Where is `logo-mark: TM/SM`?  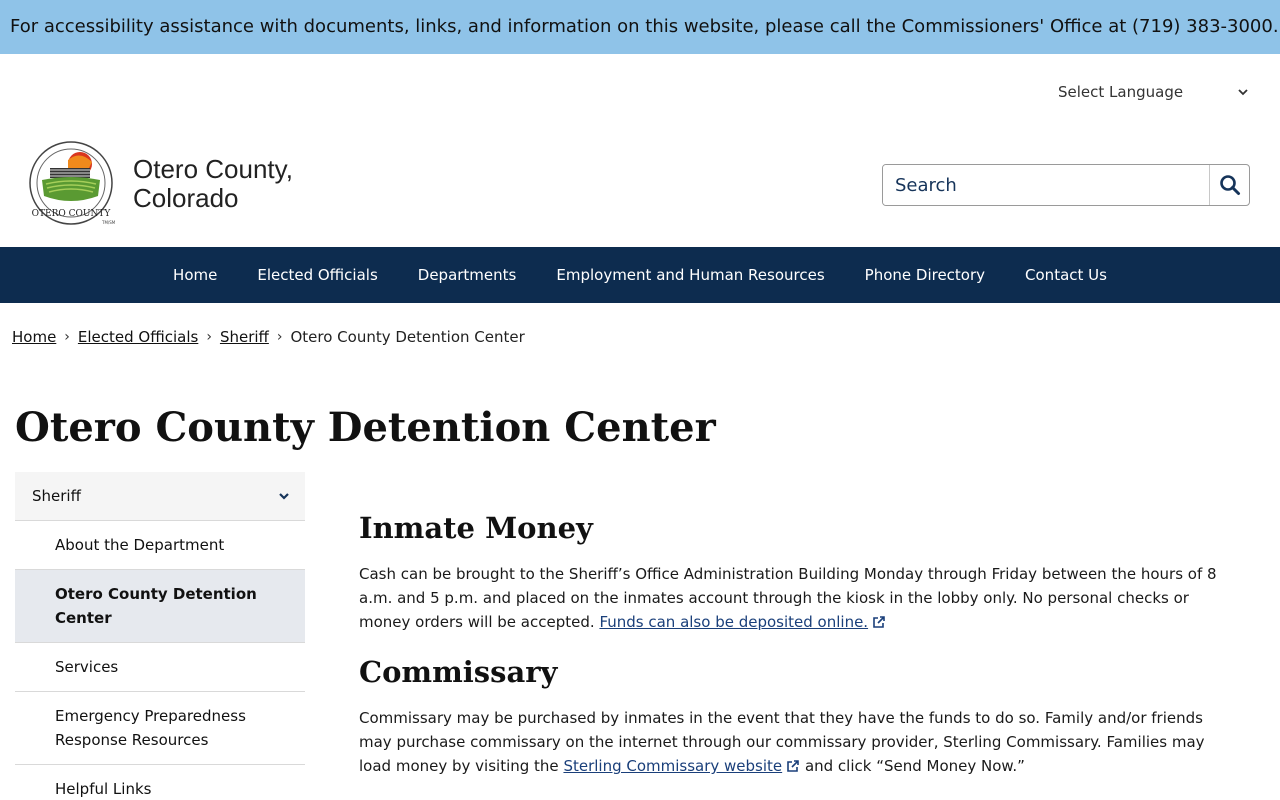
logo-mark: TM/SM is located at coordinates (108, 222).